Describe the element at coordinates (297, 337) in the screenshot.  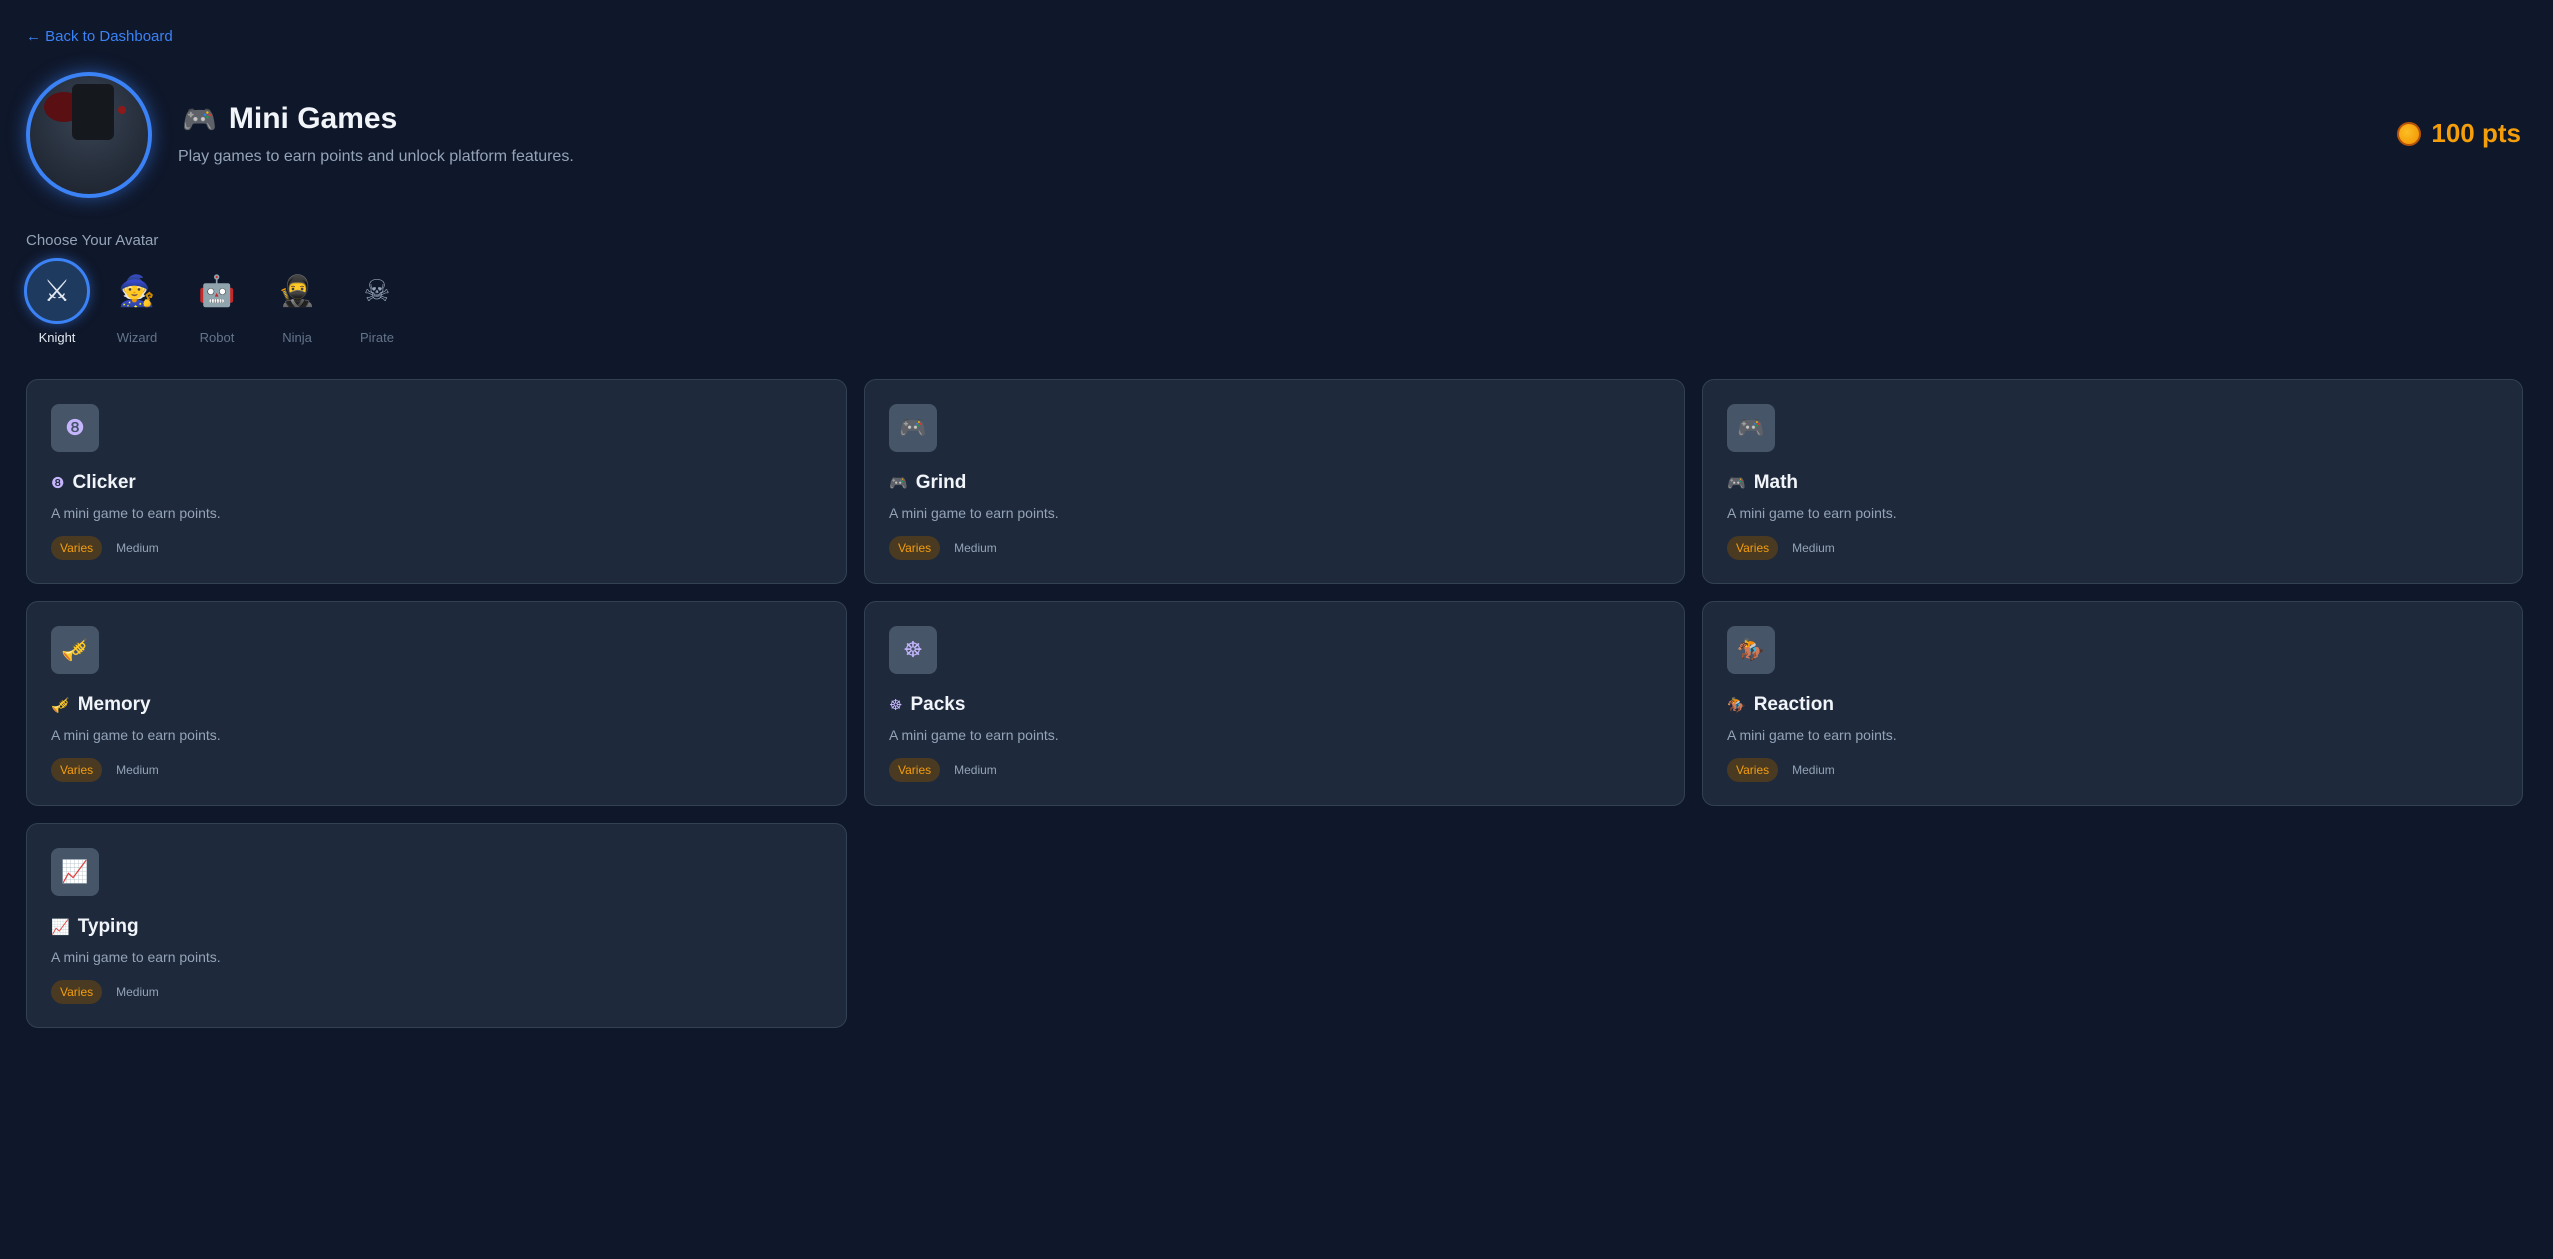
I see `avatar-option-label: Ninja` at that location.